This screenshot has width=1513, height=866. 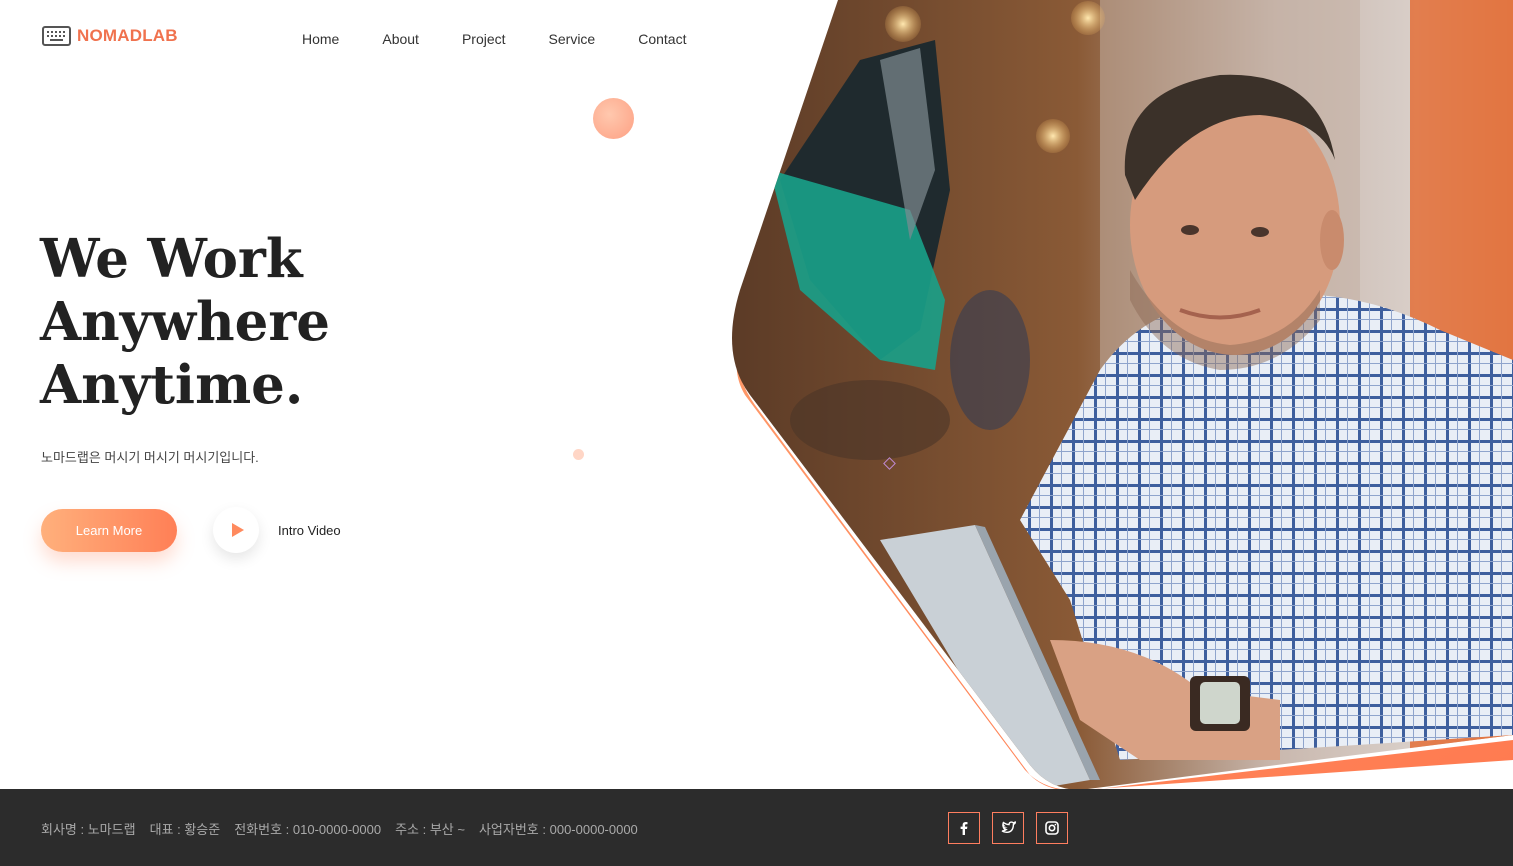 What do you see at coordinates (320, 39) in the screenshot?
I see `nav-home: Home` at bounding box center [320, 39].